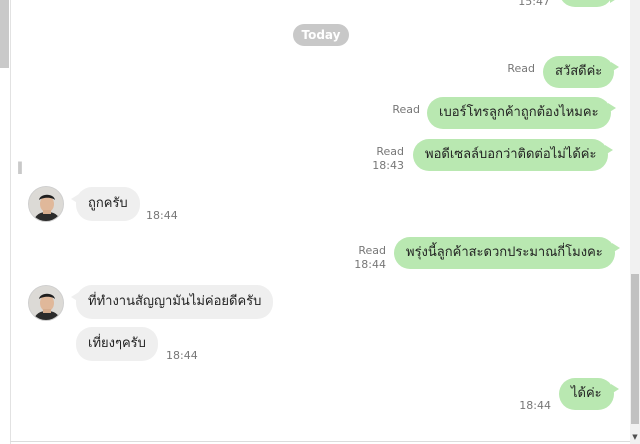 Image resolution: width=640 pixels, height=444 pixels. Describe the element at coordinates (507, 253) in the screenshot. I see `message-bubble-outgoing: พรุ่งนี้ลูกค้าสะดวกประมาณกี่โมงคะ` at that location.